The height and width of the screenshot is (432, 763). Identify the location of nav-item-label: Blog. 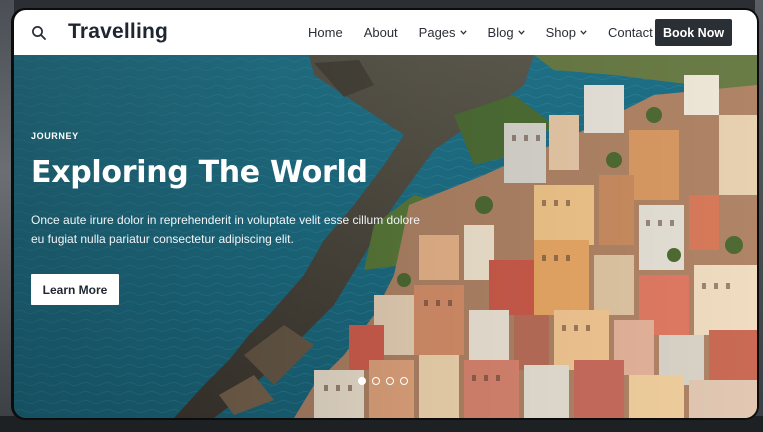
(500, 32).